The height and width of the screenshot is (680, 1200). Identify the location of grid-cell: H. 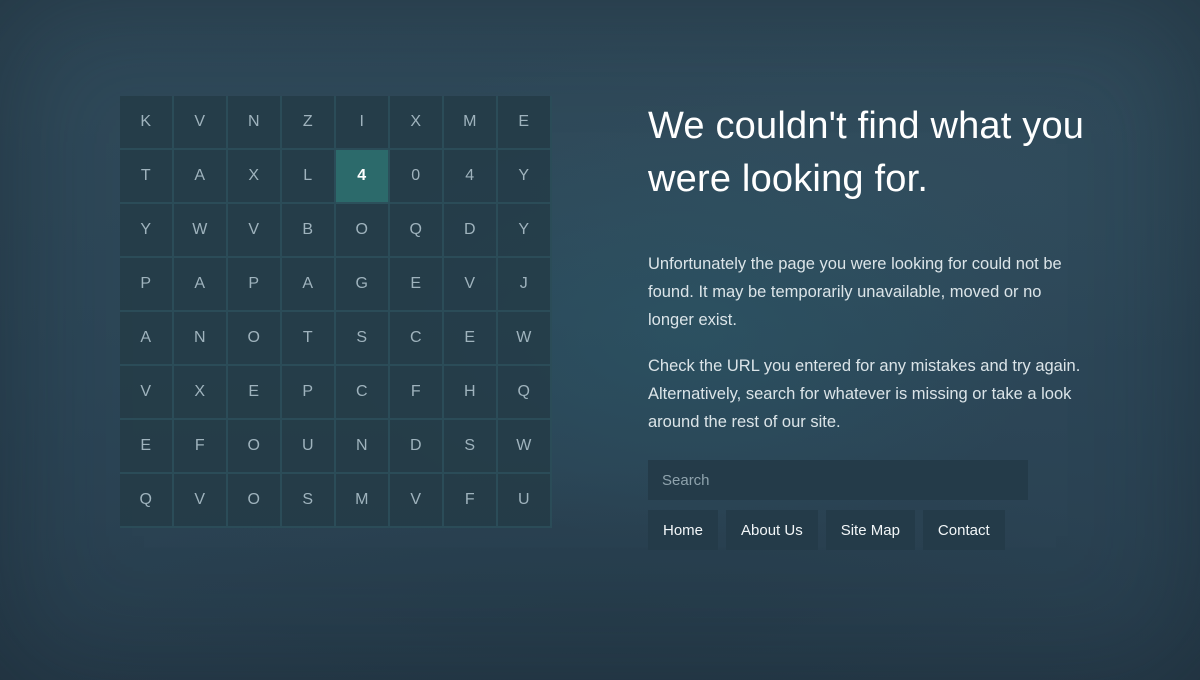
(471, 393).